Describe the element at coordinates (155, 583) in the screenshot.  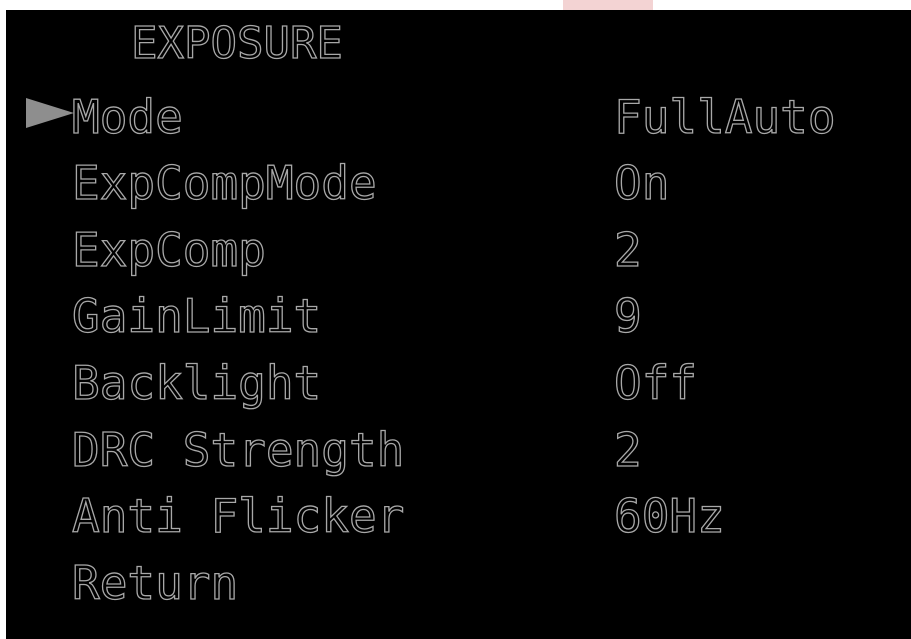
I see `menu-item-label: Return` at that location.